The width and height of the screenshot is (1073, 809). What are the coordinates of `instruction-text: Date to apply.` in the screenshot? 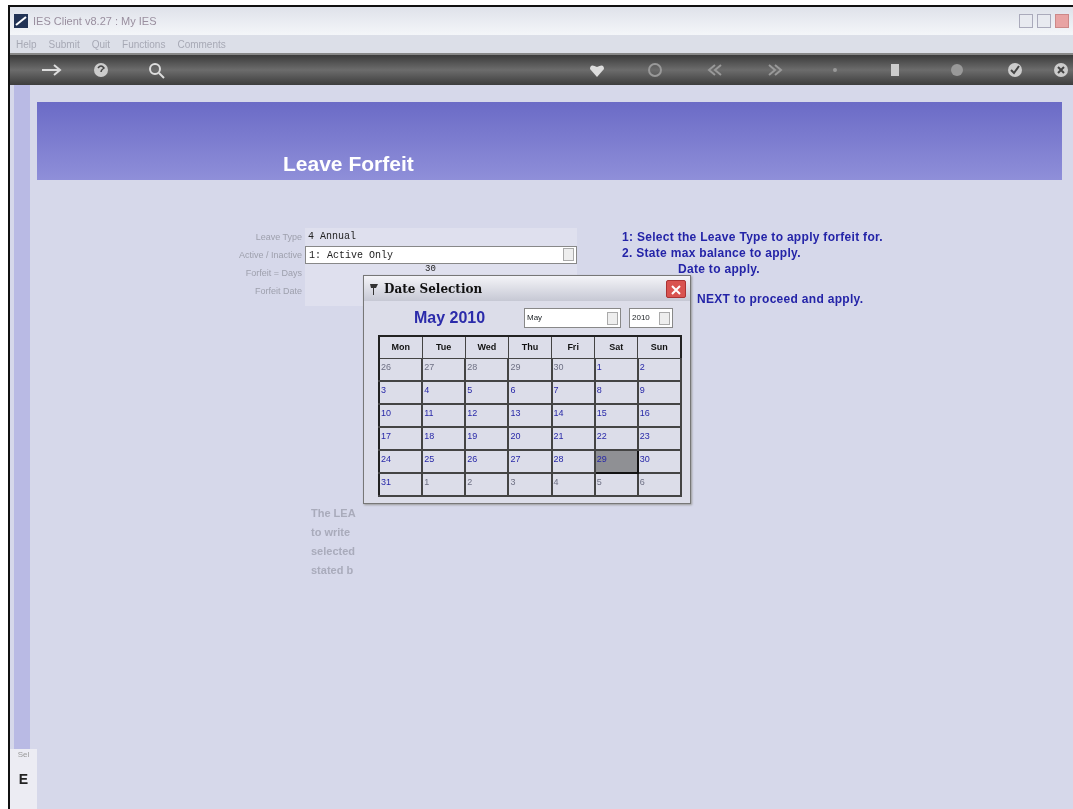 It's located at (719, 268).